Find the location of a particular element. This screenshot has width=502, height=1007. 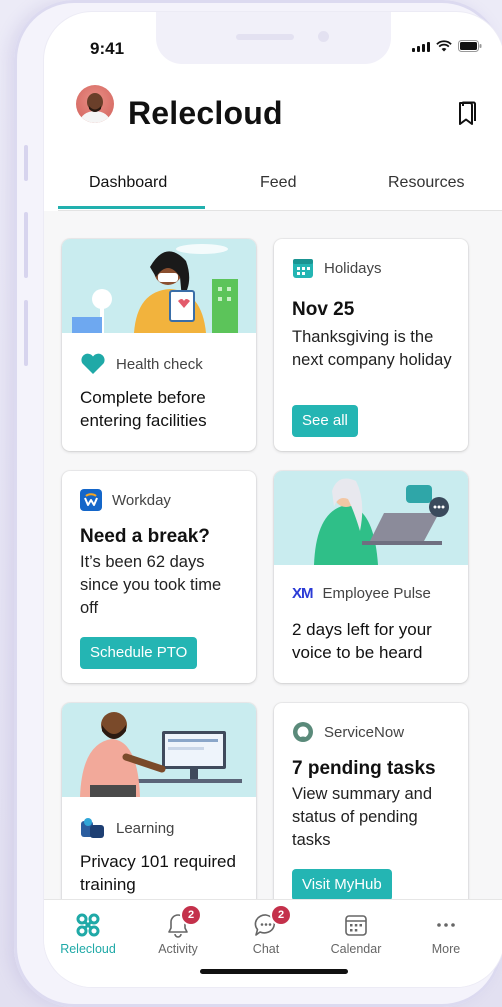

speaker is located at coordinates (265, 37).